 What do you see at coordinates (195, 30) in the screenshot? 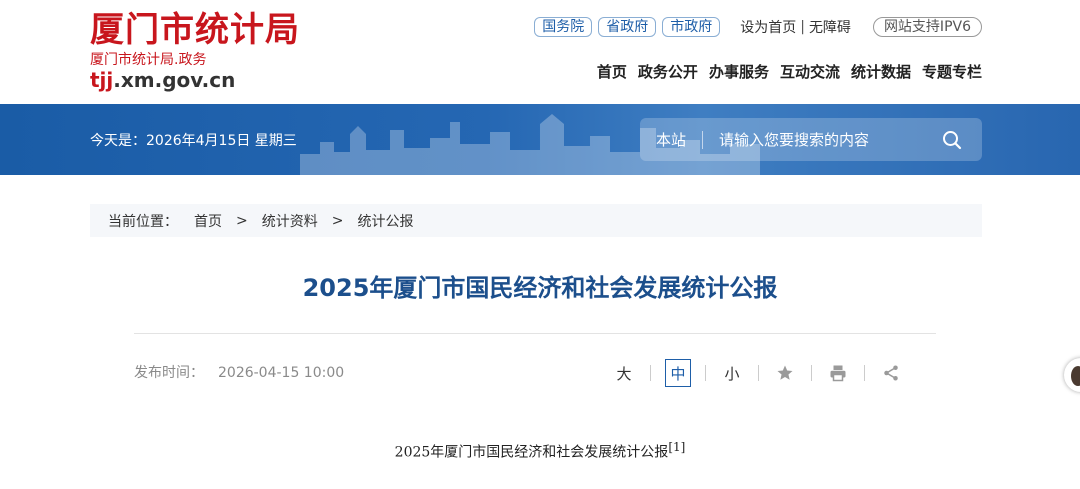
I see `logo-title: 厦门市统计局` at bounding box center [195, 30].